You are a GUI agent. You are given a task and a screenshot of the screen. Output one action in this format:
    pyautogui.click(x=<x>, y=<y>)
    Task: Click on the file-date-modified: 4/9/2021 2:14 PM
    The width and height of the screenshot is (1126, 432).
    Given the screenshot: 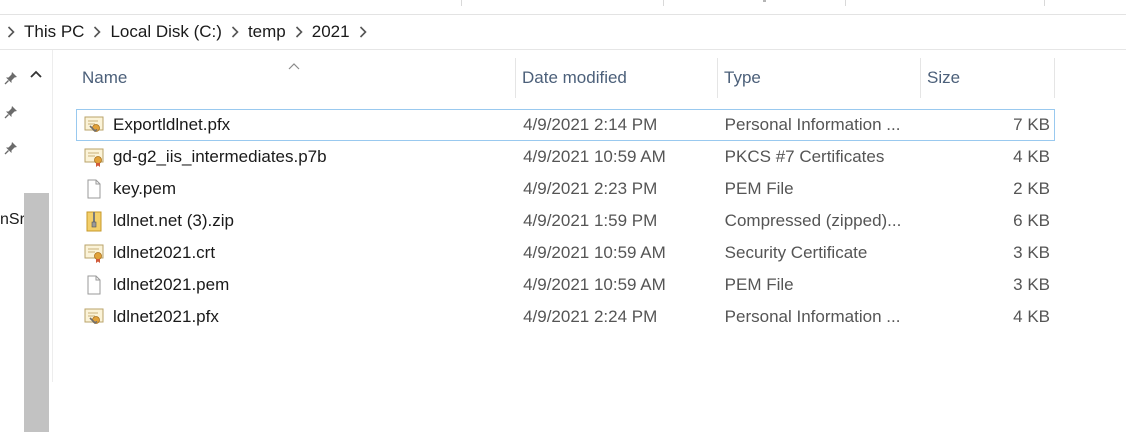 What is the action you would take?
    pyautogui.click(x=590, y=124)
    